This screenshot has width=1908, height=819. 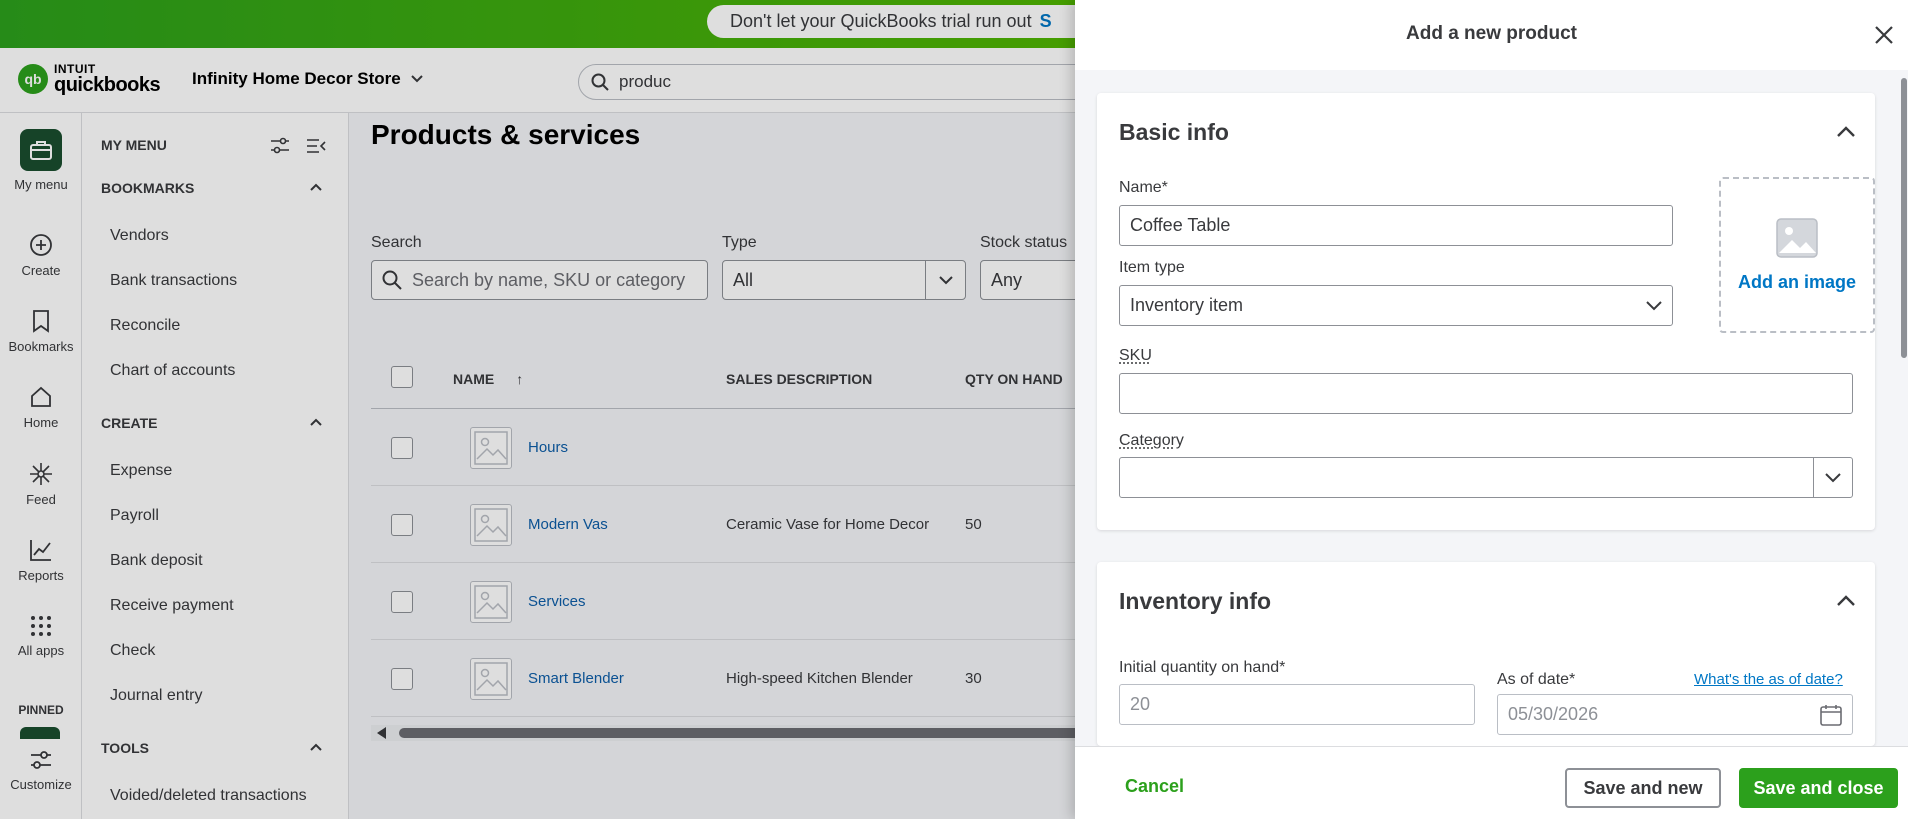 I want to click on inventory-info-title: Inventory info, so click(x=1195, y=601).